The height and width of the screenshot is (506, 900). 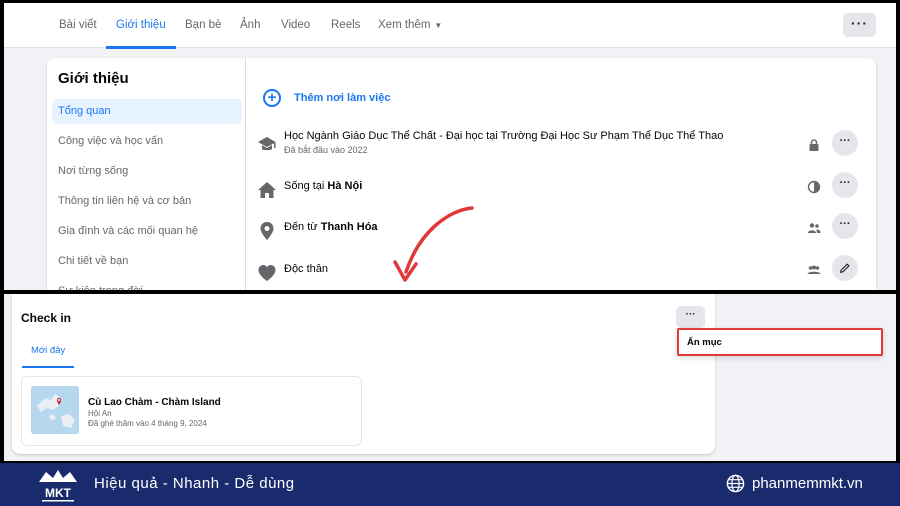 I want to click on lives-in-text: Sống tại Hà Nội, so click(x=323, y=186).